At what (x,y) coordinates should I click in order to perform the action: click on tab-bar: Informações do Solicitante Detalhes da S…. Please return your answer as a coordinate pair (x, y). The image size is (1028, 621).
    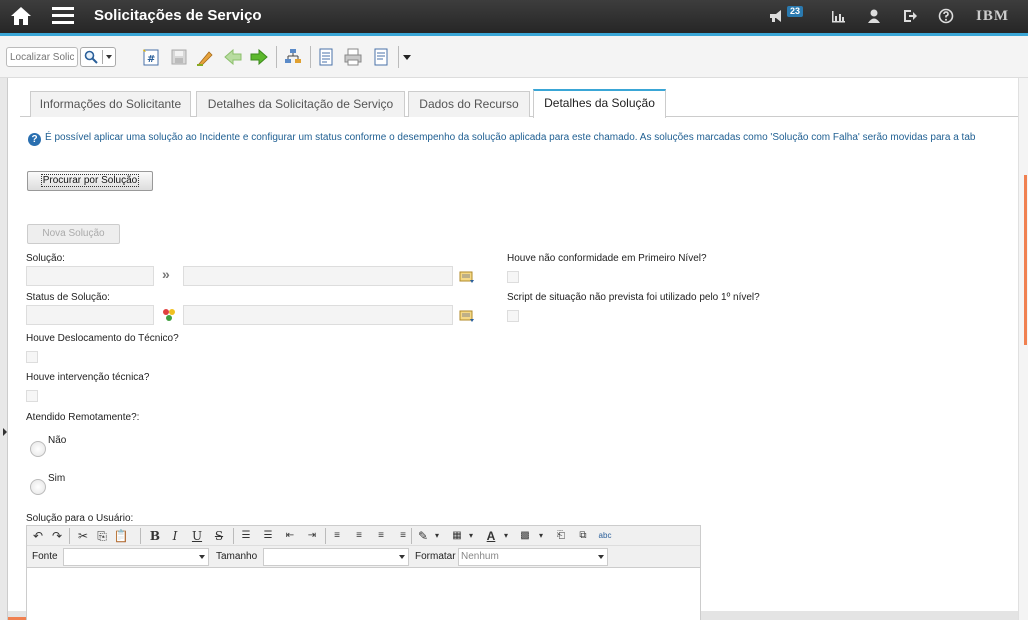
    Looking at the image, I should click on (519, 103).